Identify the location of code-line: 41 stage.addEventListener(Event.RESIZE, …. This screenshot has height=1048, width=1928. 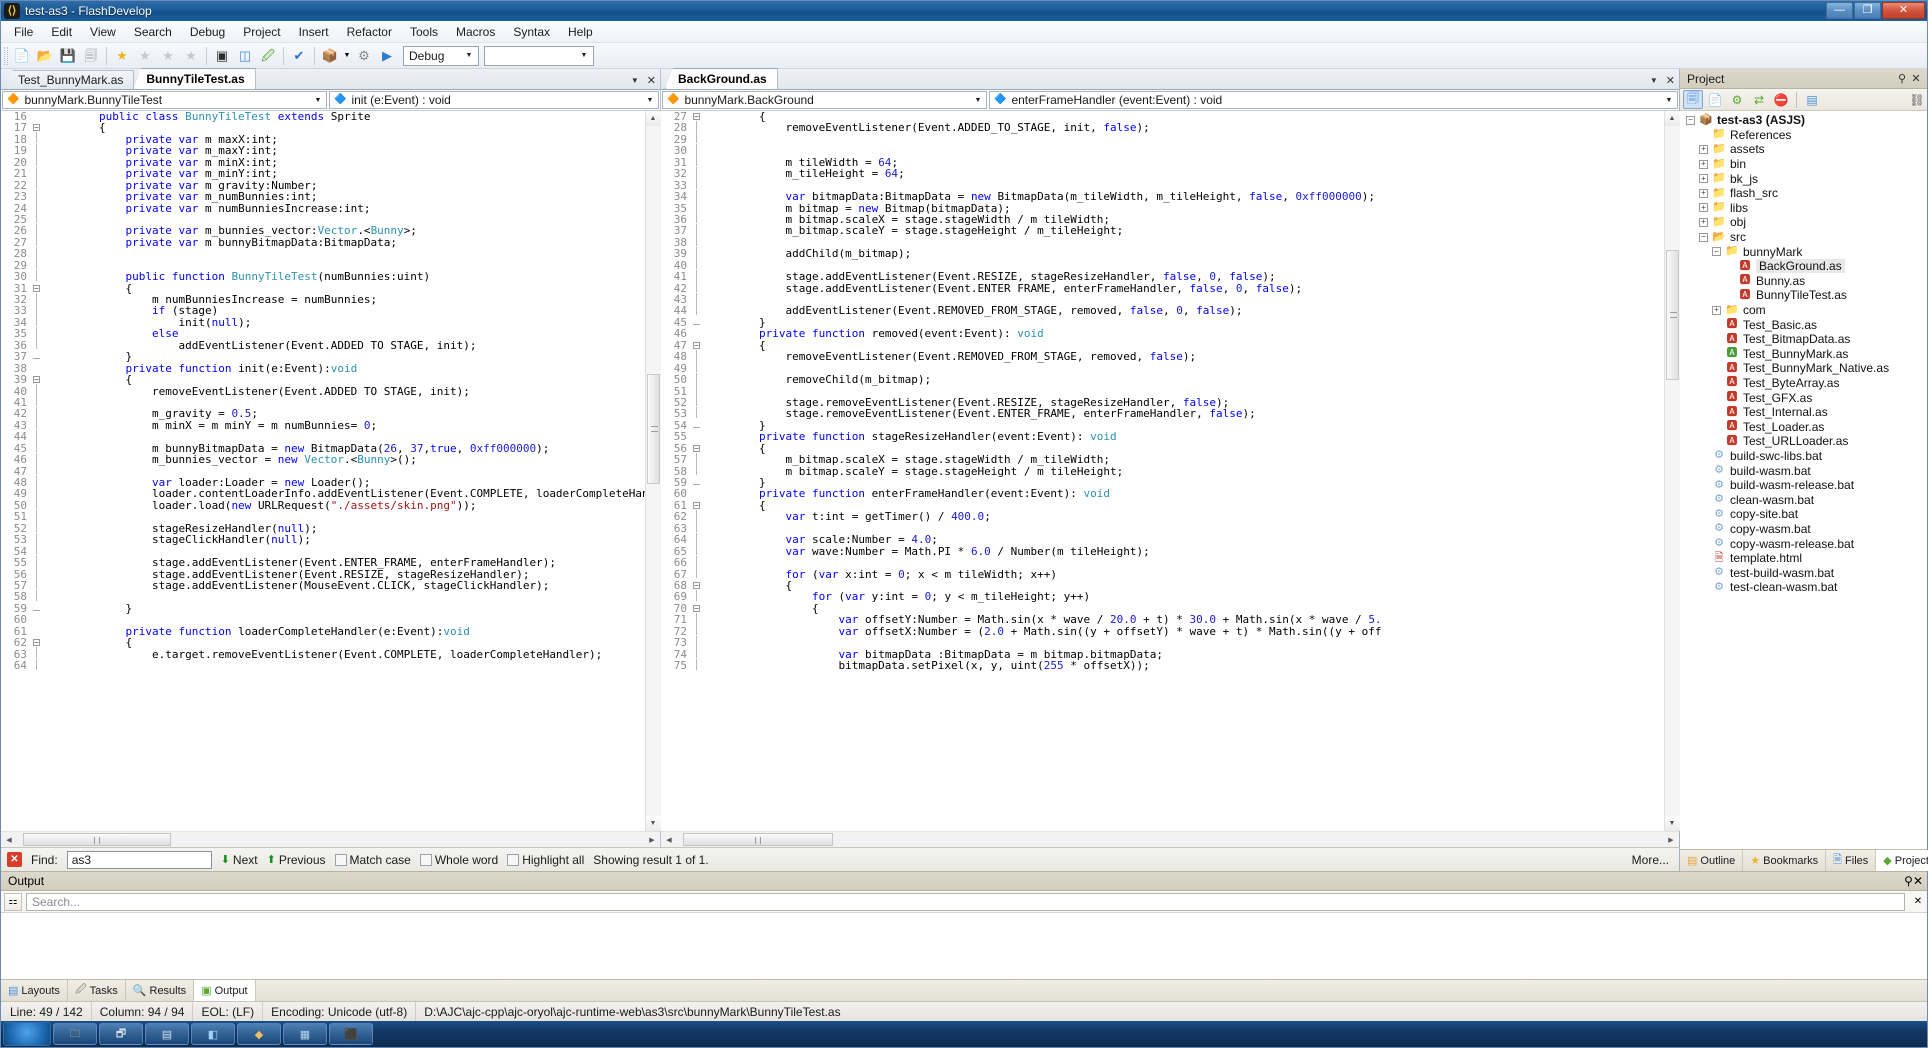
(1162, 276).